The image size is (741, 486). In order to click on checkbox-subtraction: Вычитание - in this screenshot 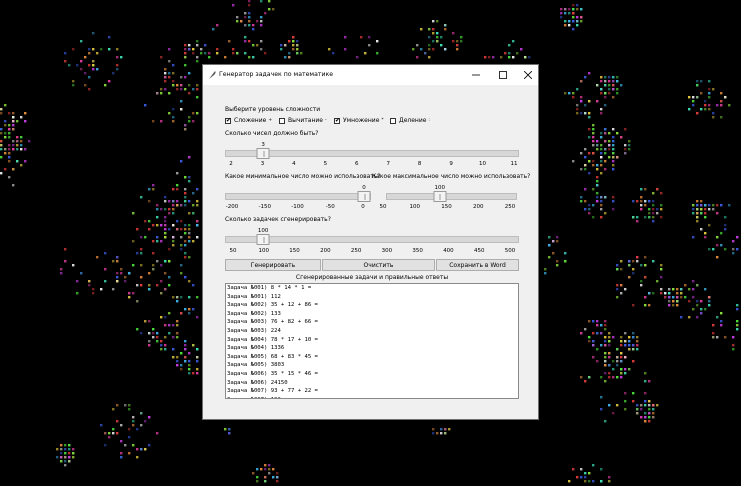, I will do `click(303, 120)`.